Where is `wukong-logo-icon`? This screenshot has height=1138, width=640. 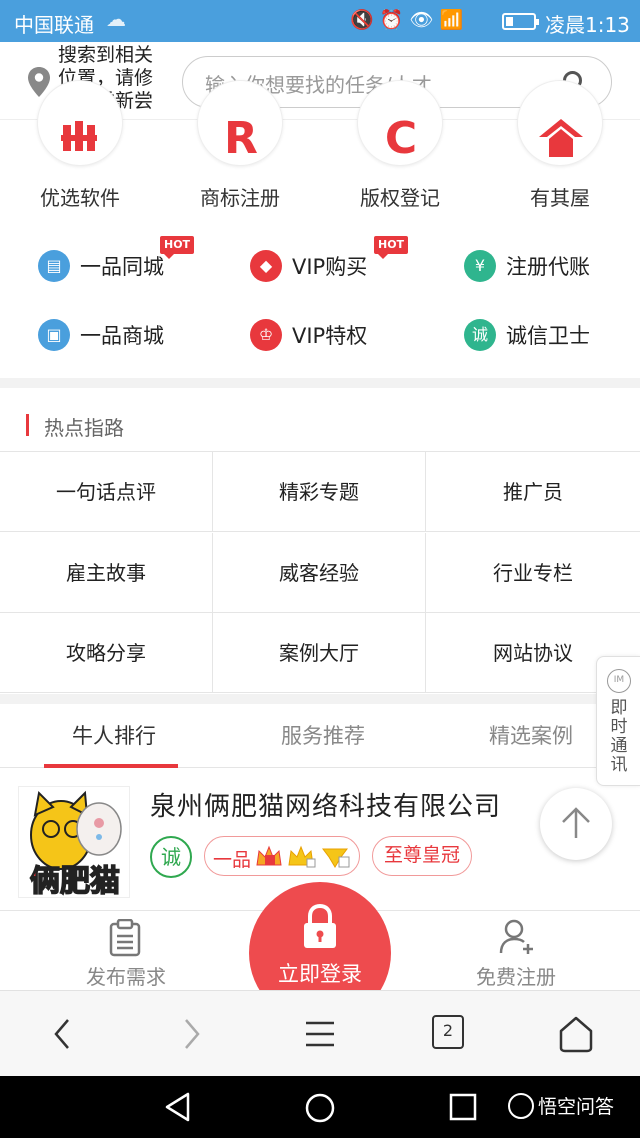
wukong-logo-icon is located at coordinates (521, 1106).